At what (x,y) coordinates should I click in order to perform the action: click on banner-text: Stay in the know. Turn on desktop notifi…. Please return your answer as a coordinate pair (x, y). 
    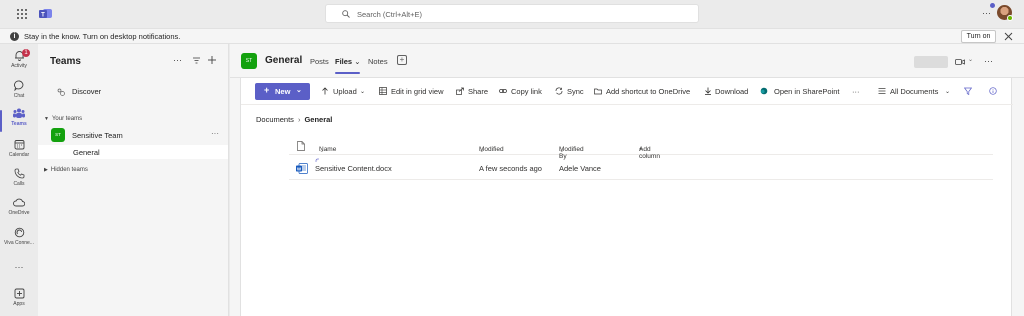
    Looking at the image, I should click on (102, 36).